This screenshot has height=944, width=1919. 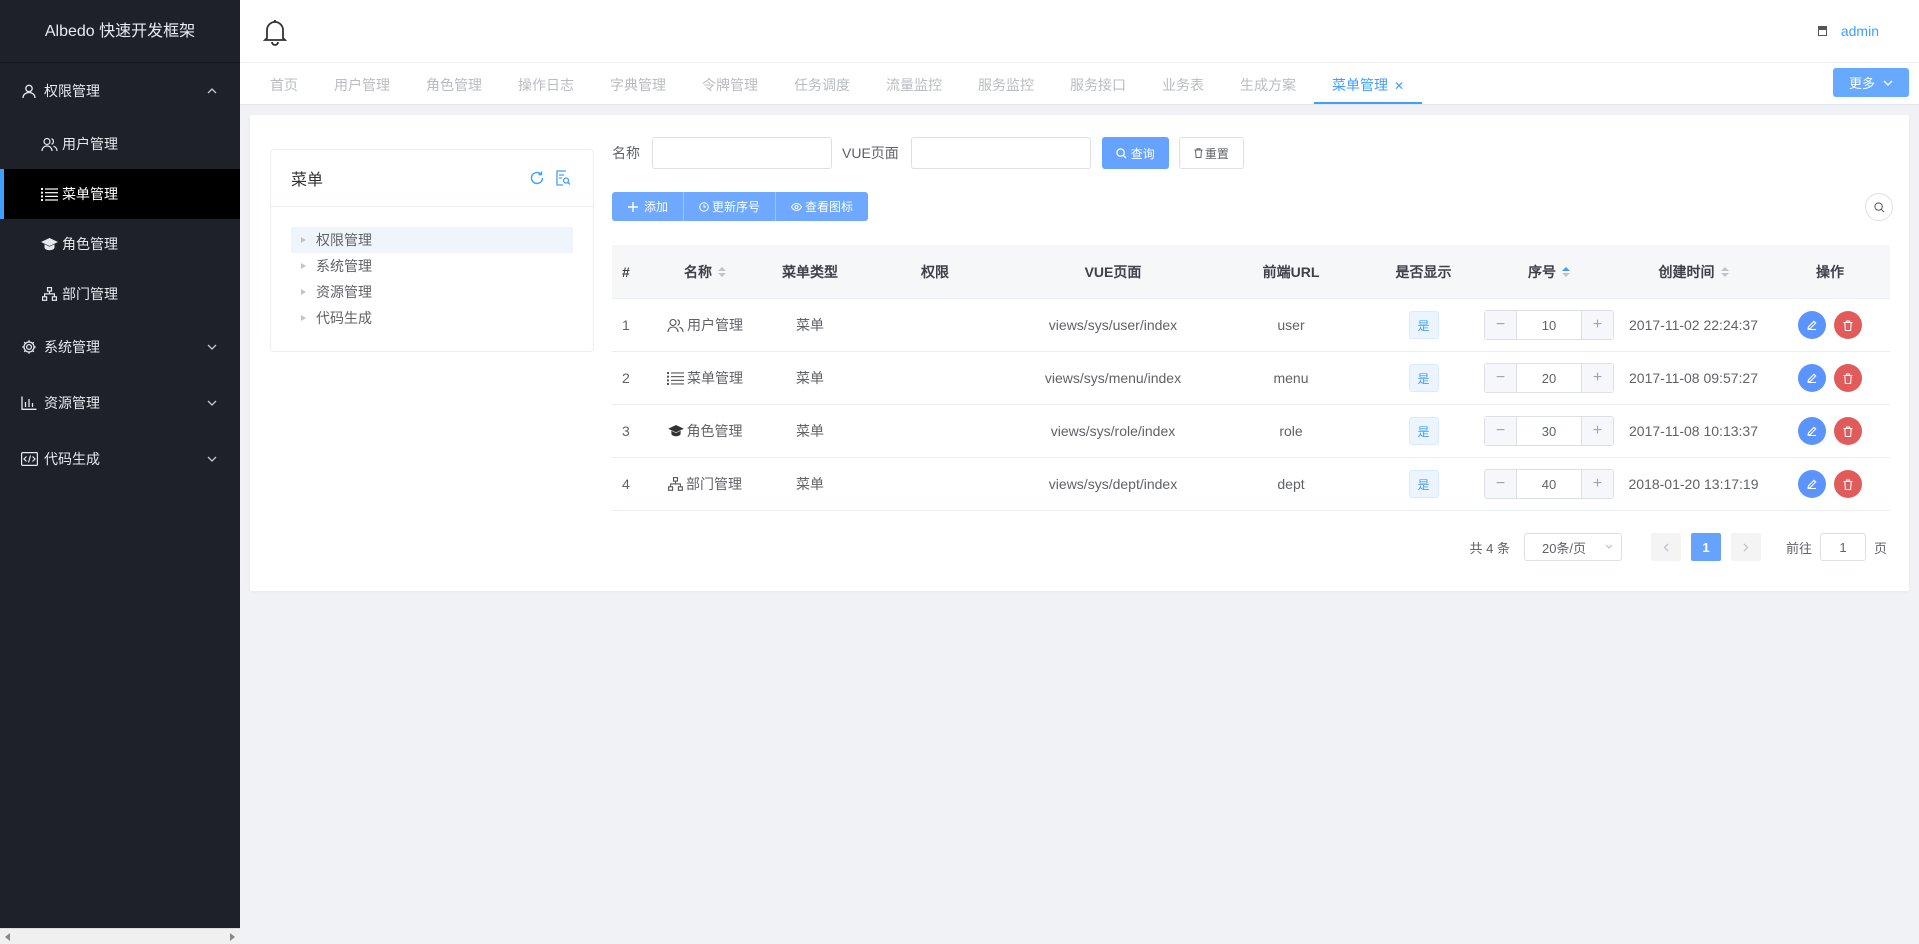 I want to click on sidebar-item-depts: 部门管理, so click(x=120, y=294).